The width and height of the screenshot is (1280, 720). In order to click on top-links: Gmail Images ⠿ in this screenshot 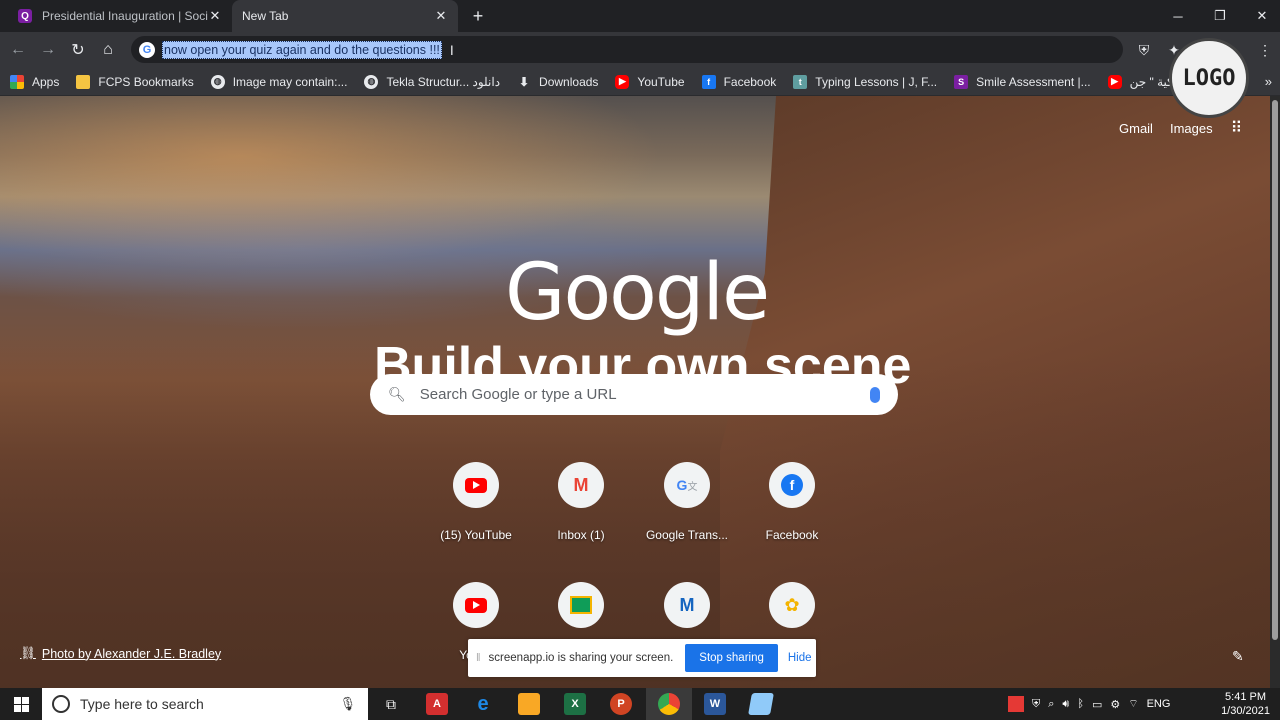, I will do `click(1180, 128)`.